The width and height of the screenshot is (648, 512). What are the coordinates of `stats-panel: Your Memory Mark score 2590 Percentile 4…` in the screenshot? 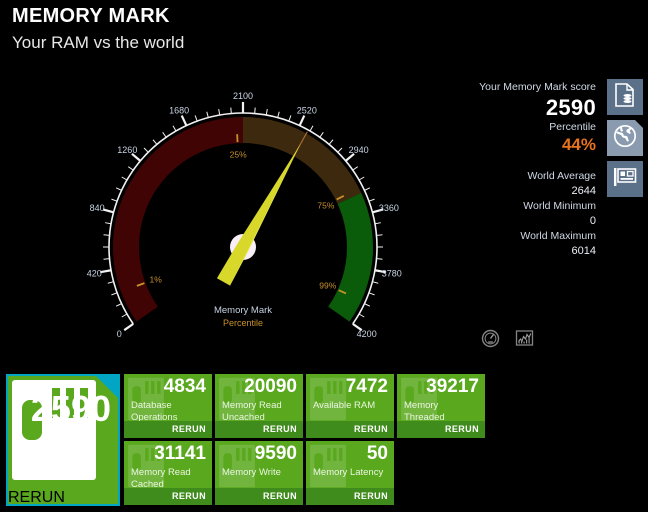 It's located at (526, 169).